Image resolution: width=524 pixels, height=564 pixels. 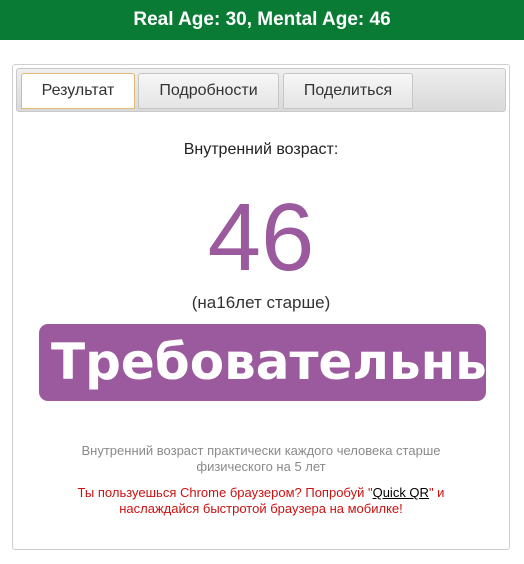 I want to click on header-title: Real Age: 30, Mental Age: 46, so click(x=262, y=19).